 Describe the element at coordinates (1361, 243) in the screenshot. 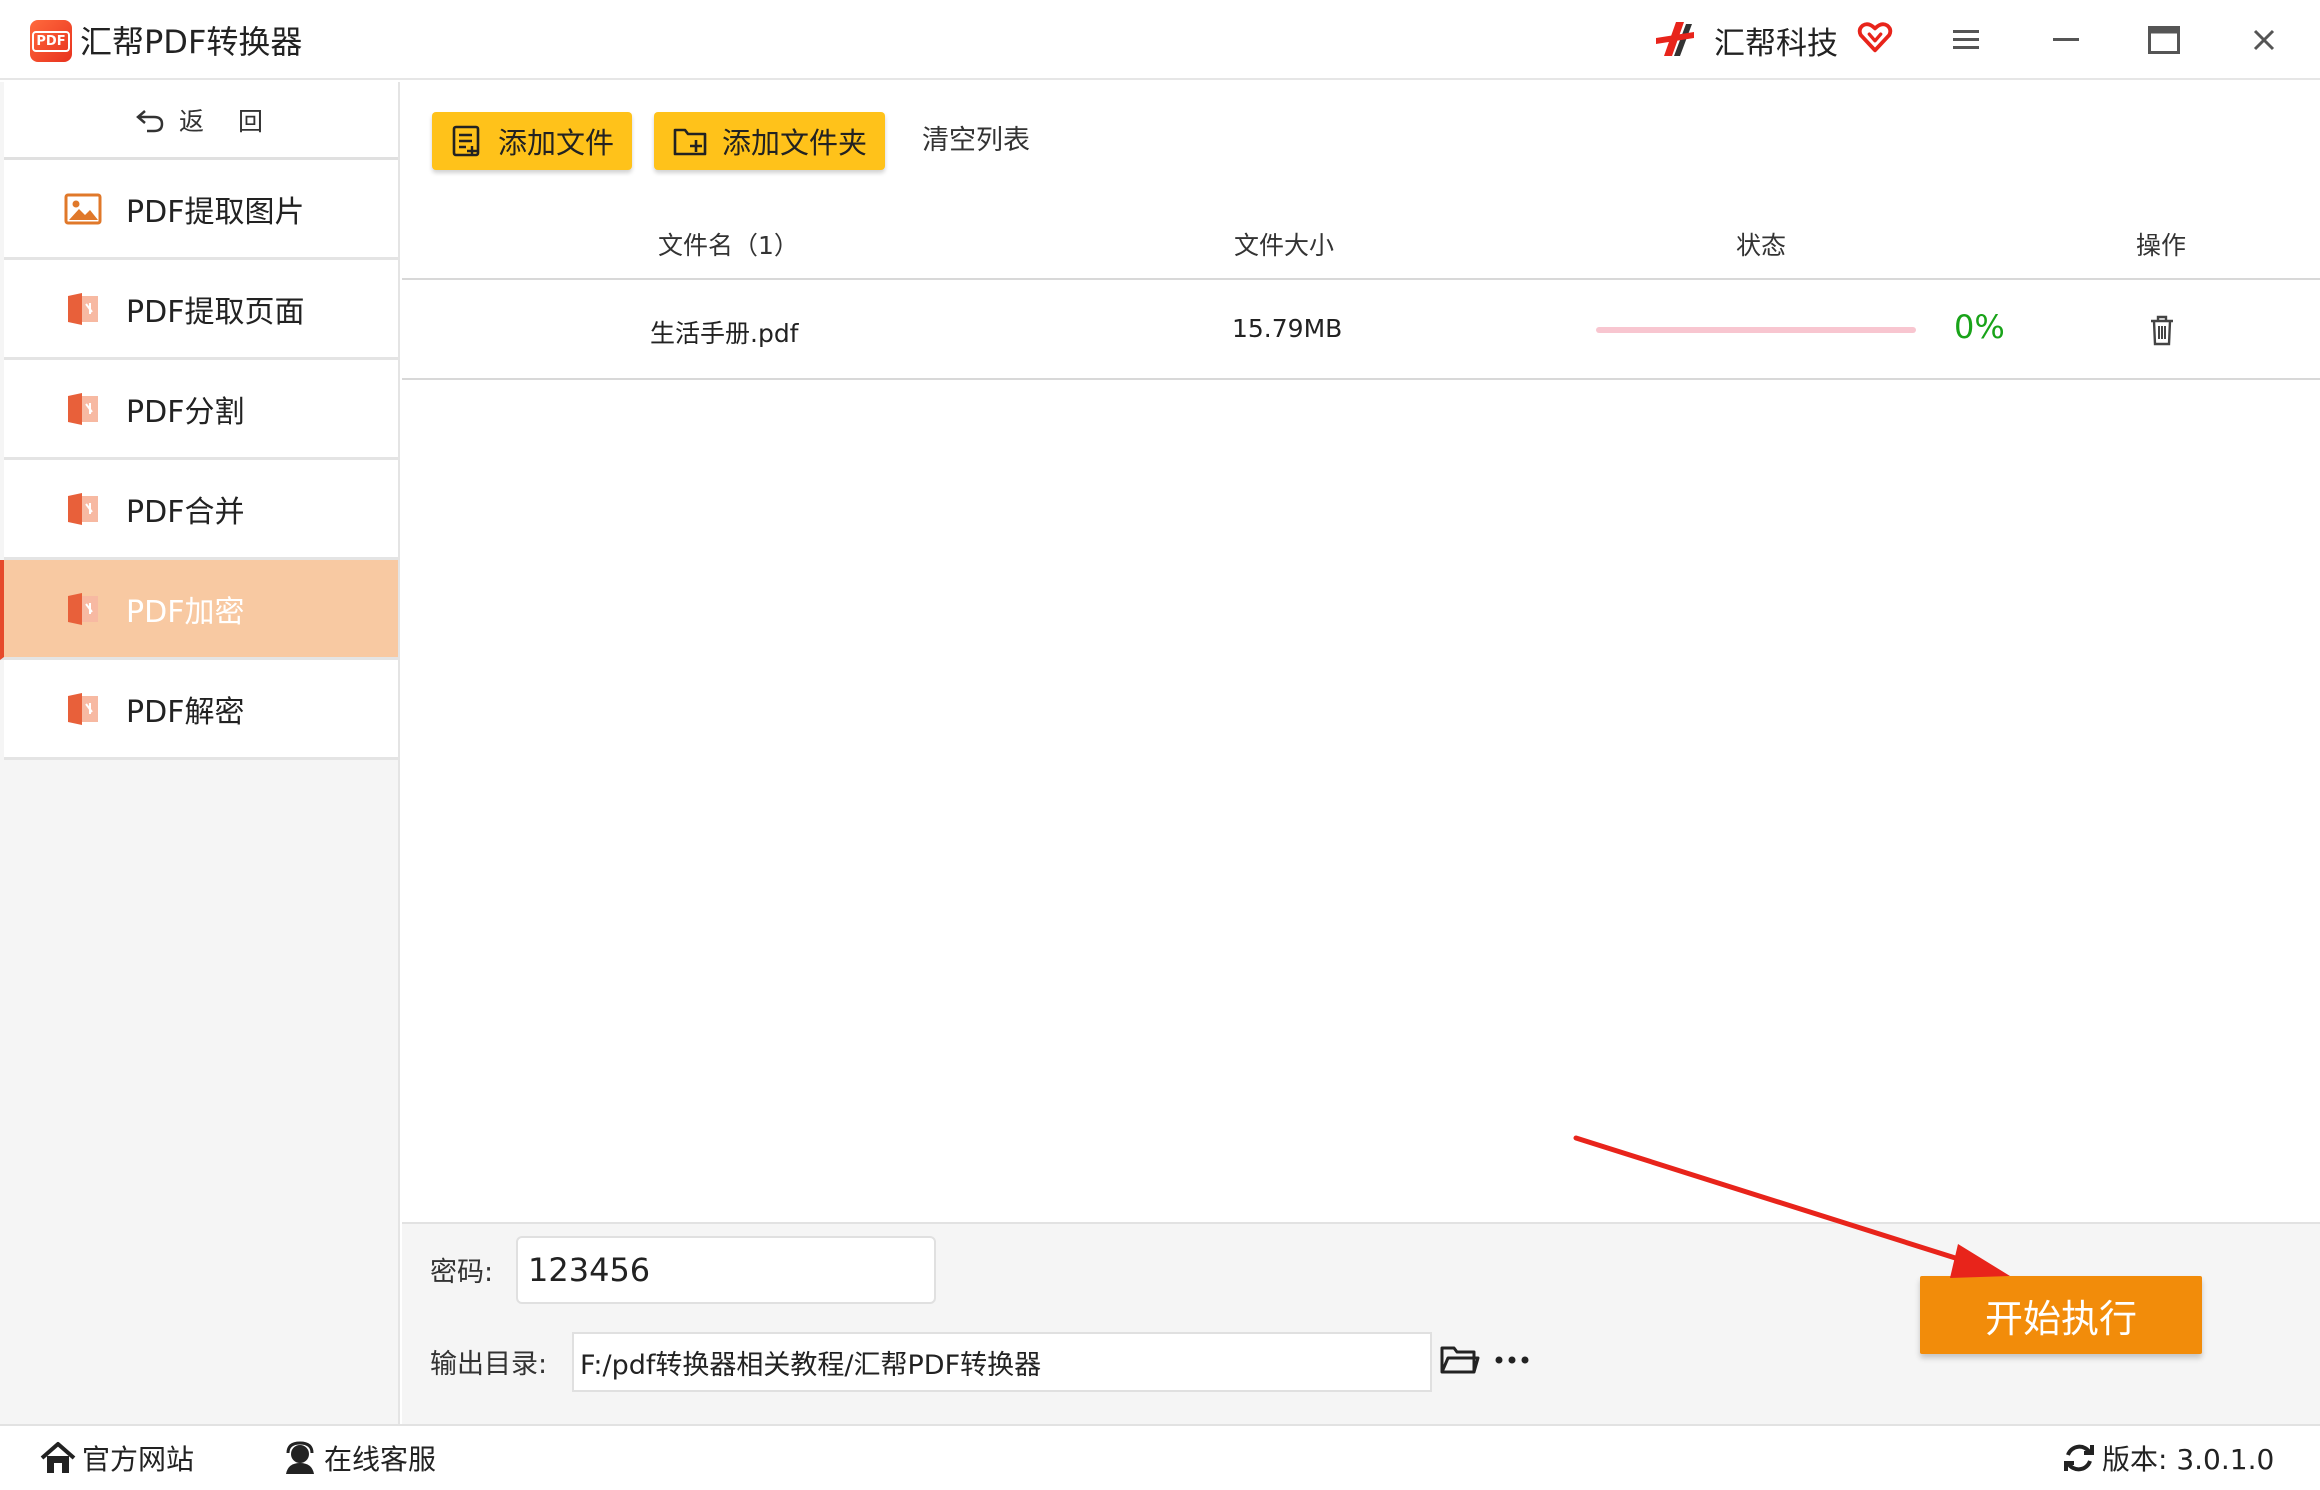

I see `table-header: 文件名（1） 文件大小 状态 操作` at that location.